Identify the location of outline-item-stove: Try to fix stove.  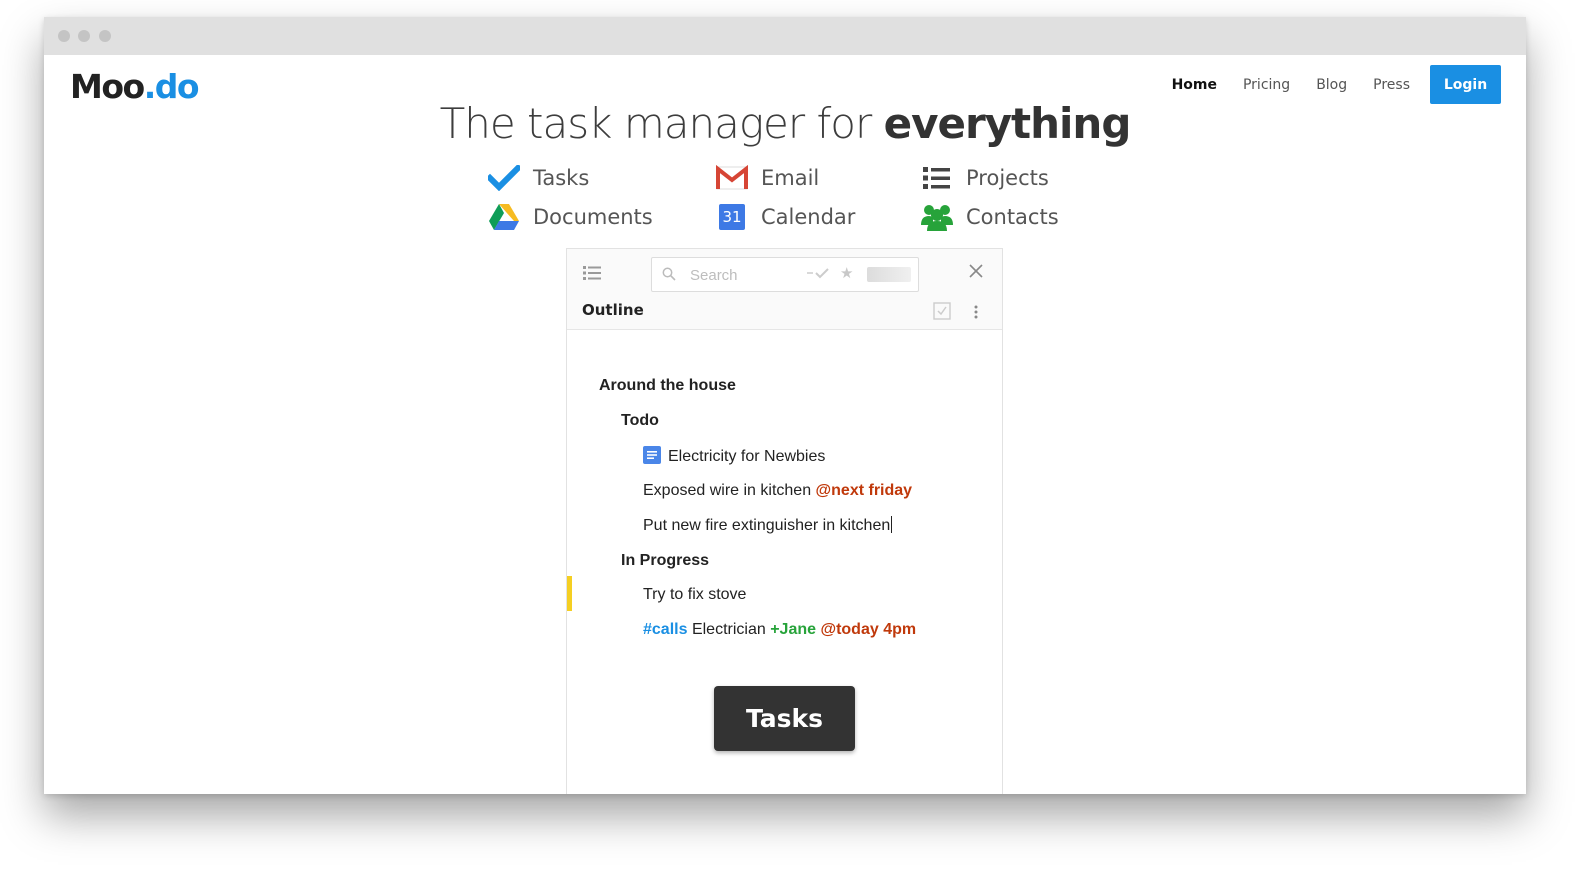
(694, 595).